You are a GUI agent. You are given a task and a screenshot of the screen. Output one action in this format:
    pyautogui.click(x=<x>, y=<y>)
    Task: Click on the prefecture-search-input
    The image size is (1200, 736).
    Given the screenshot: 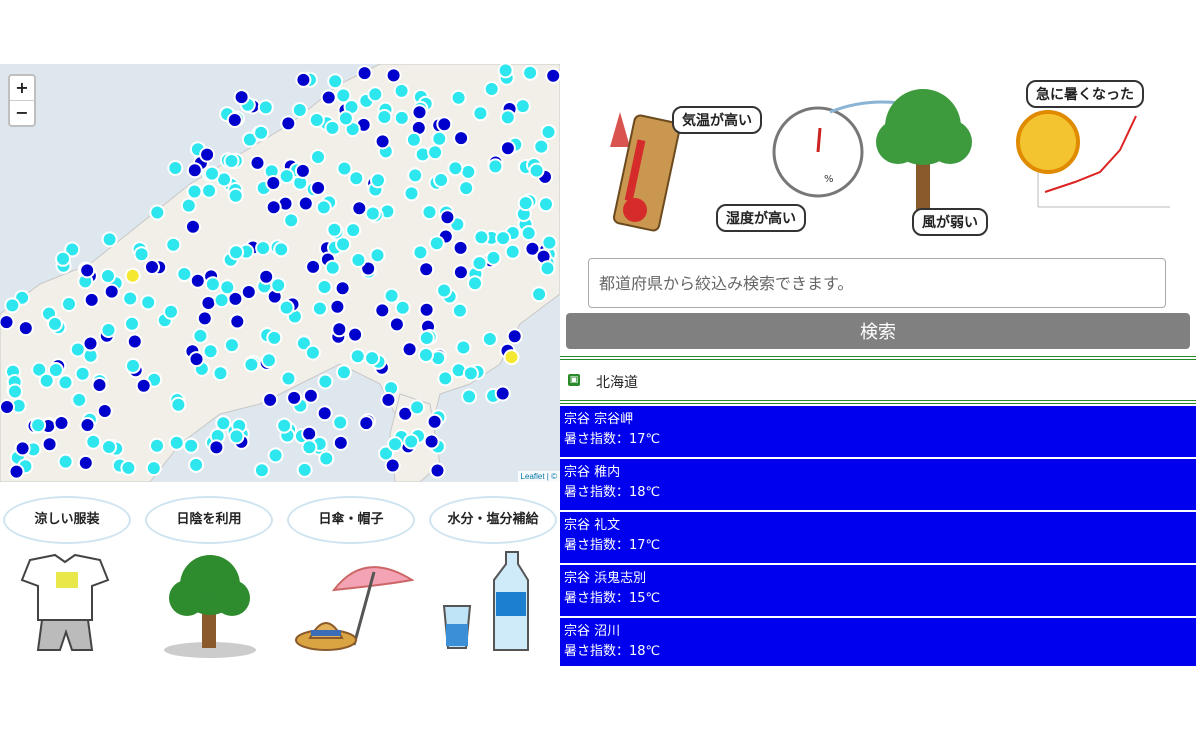 What is the action you would take?
    pyautogui.click(x=877, y=283)
    